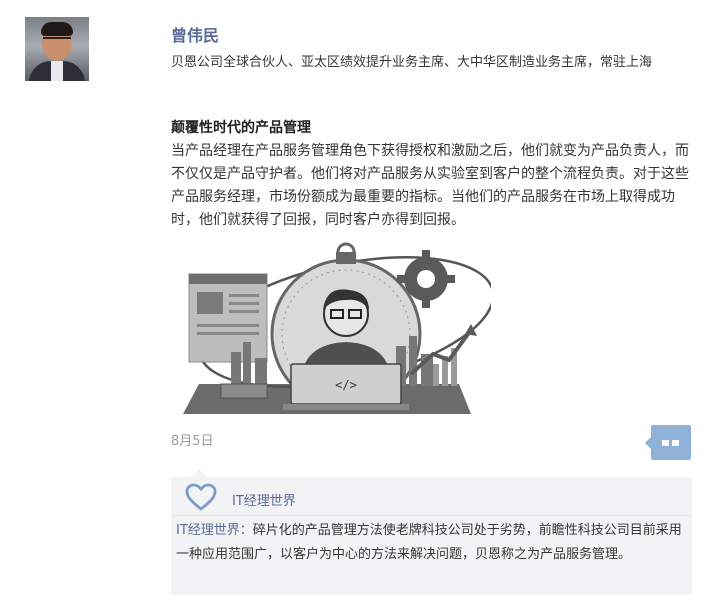 The height and width of the screenshot is (613, 715). I want to click on money-stack, so click(244, 391).